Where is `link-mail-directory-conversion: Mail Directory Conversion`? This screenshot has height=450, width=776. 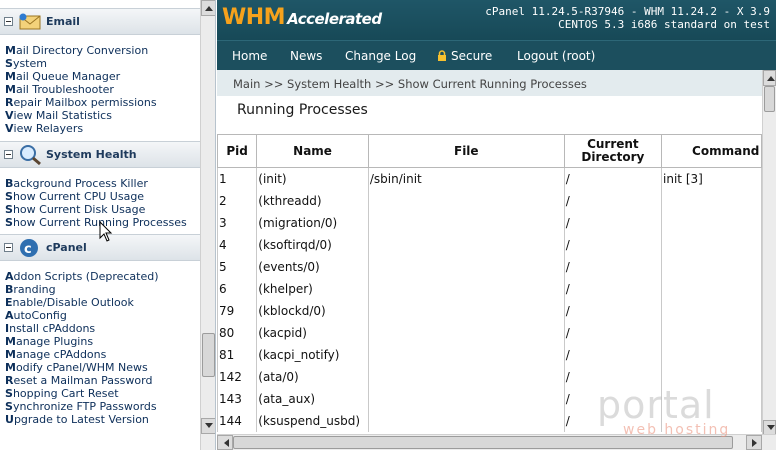 link-mail-directory-conversion: Mail Directory Conversion is located at coordinates (102, 50).